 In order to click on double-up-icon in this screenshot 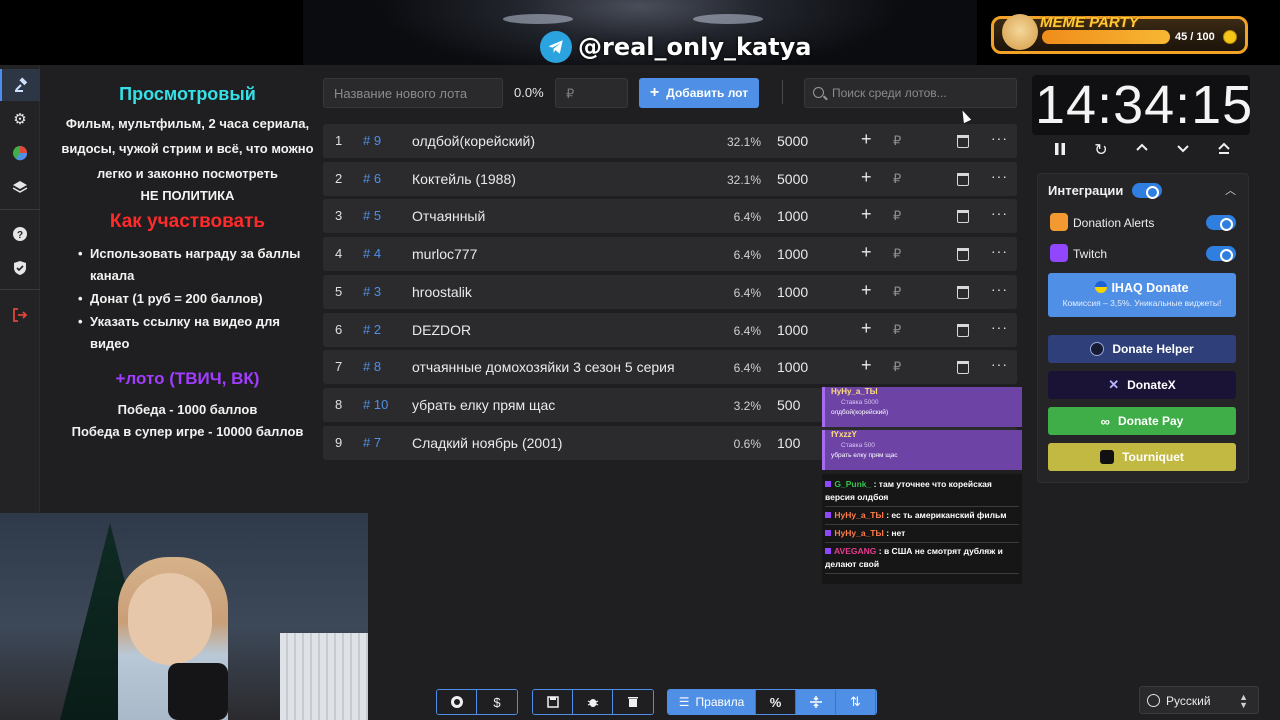, I will do `click(1224, 151)`.